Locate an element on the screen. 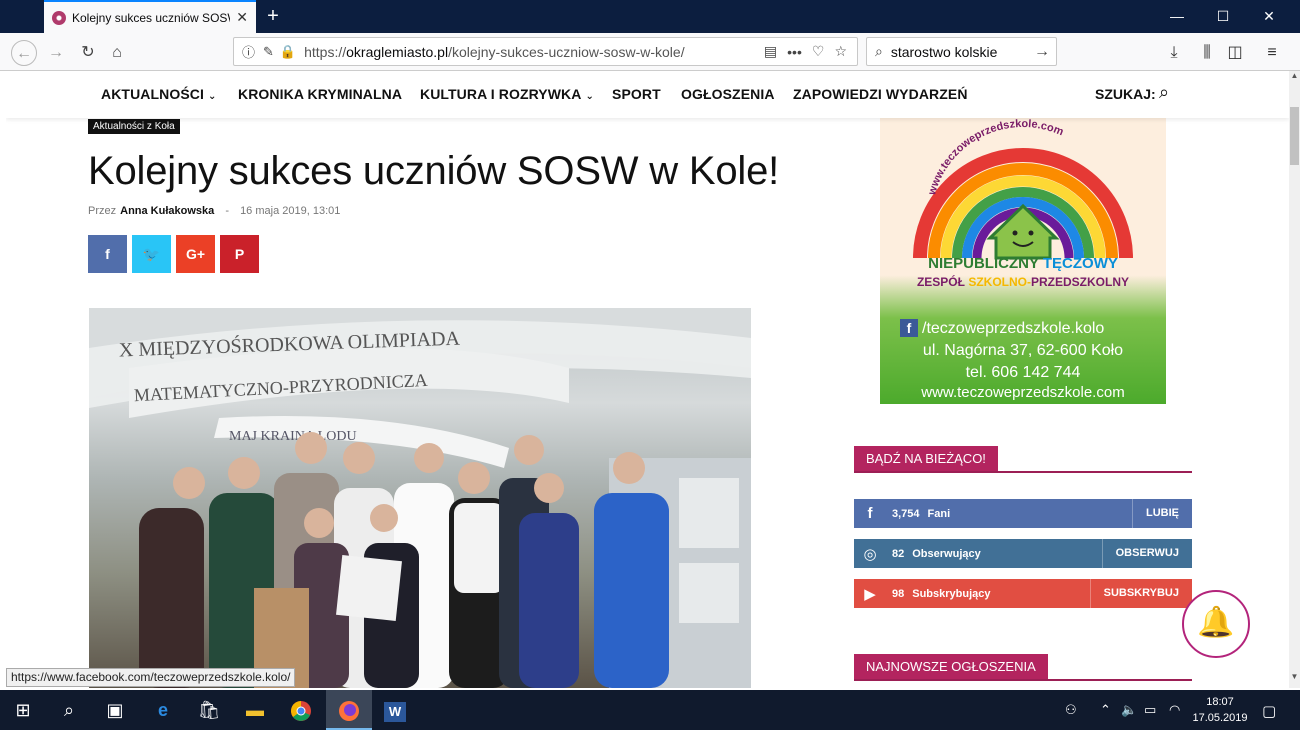  instagram-icon: ◎ is located at coordinates (870, 554).